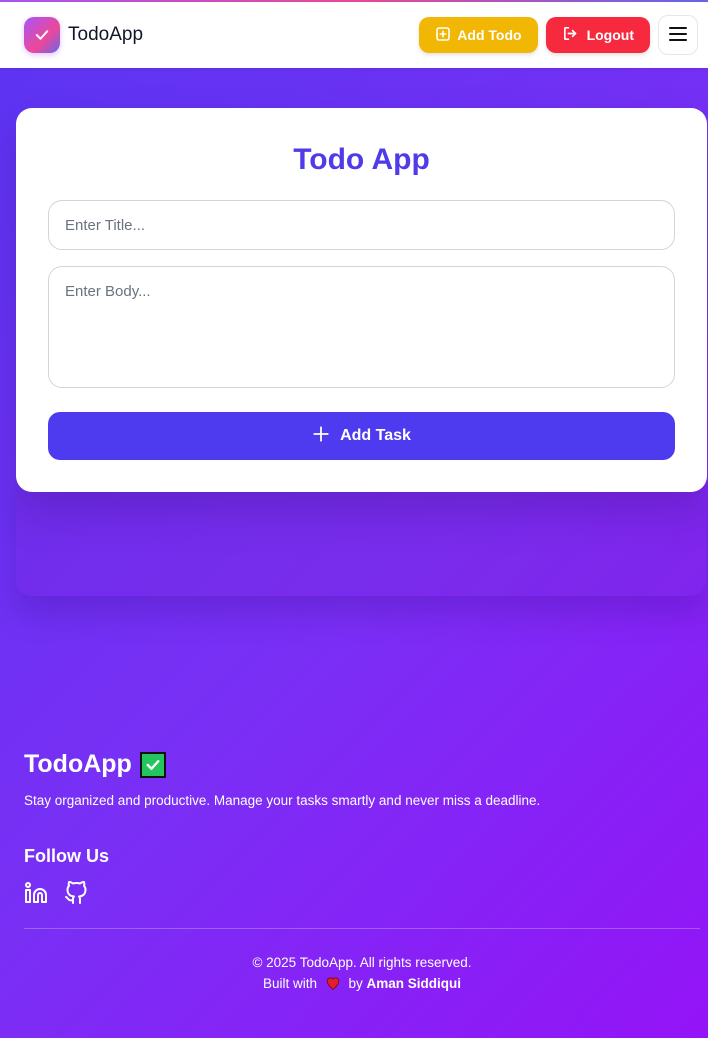 Image resolution: width=708 pixels, height=1038 pixels. Describe the element at coordinates (570, 35) in the screenshot. I see `logout-icon` at that location.